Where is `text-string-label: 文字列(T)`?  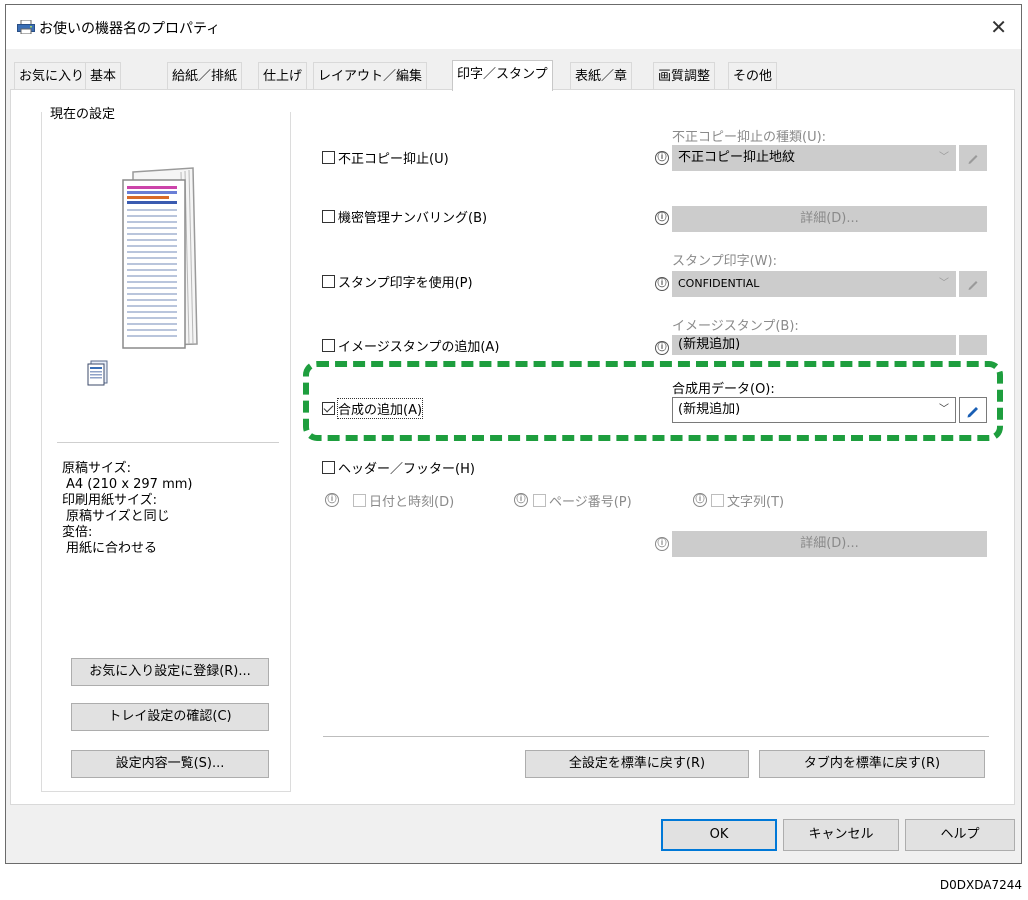 text-string-label: 文字列(T) is located at coordinates (756, 502).